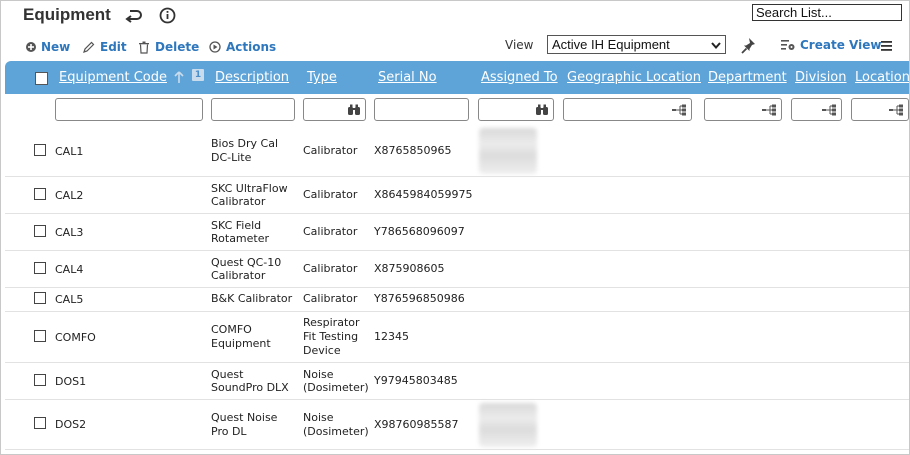  Describe the element at coordinates (747, 77) in the screenshot. I see `column-header-department: Department` at that location.